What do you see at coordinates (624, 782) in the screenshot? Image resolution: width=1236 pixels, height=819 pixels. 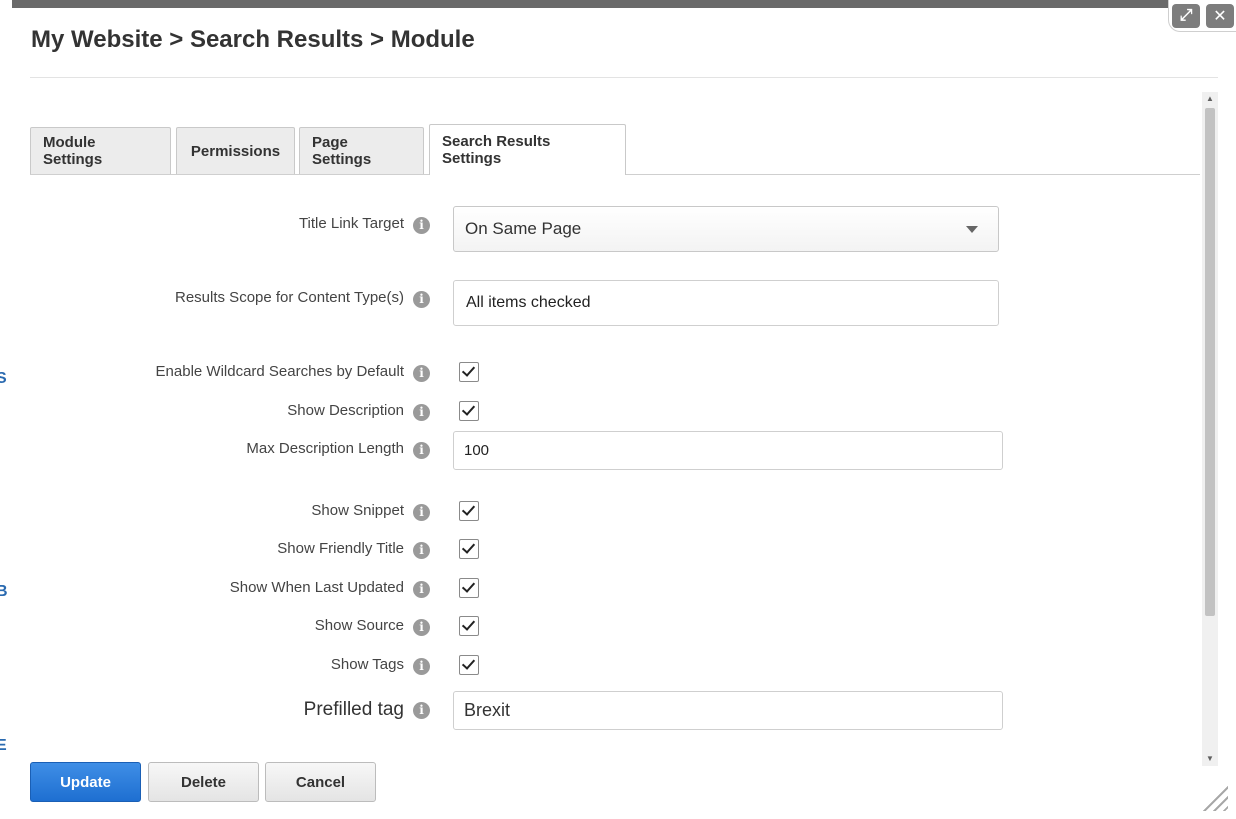 I see `dialog-footer: Update Delete Cancel` at bounding box center [624, 782].